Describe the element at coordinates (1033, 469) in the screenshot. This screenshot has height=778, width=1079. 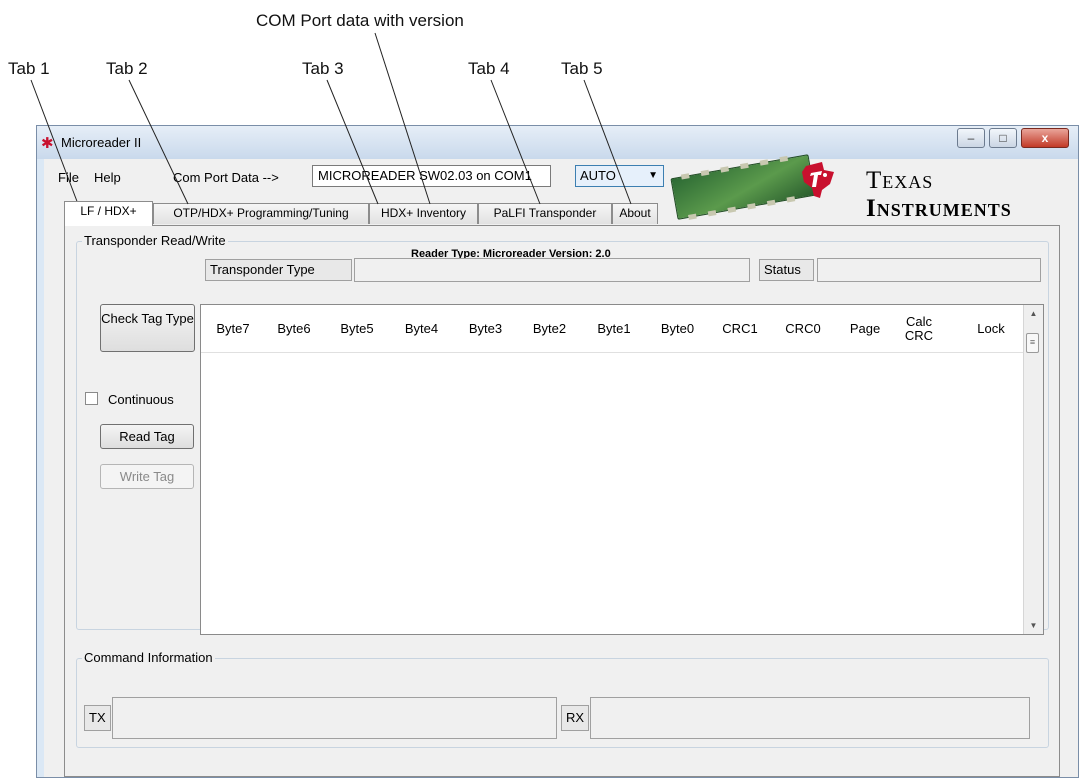
I see `table-scrollbar: ▲ ≡ ▼` at that location.